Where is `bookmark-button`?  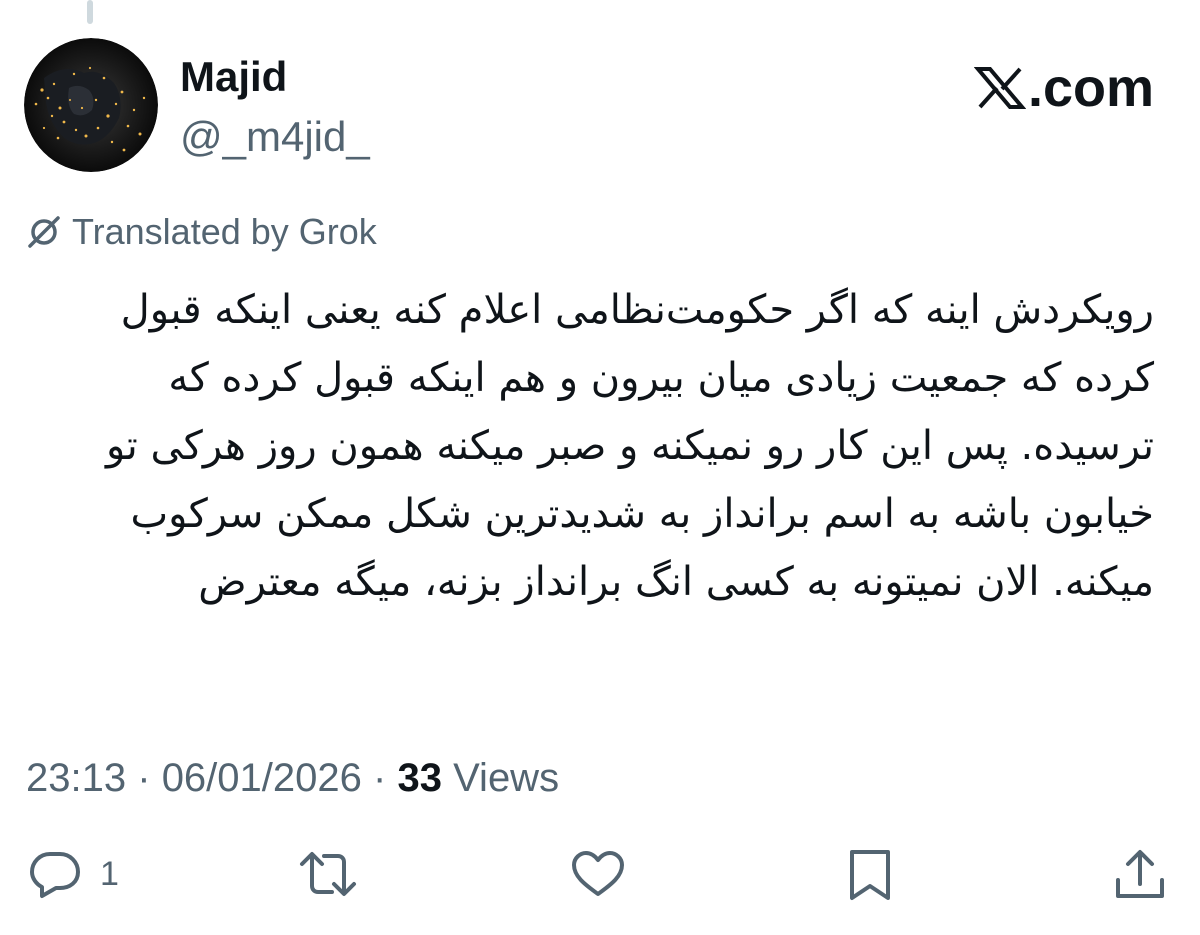
bookmark-button is located at coordinates (870, 875).